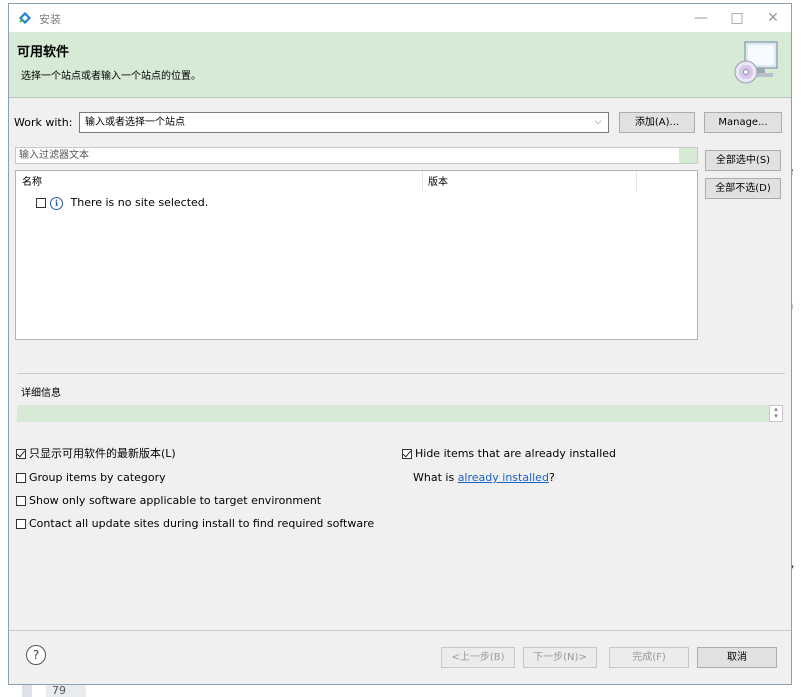 The image size is (801, 697). Describe the element at coordinates (393, 413) in the screenshot. I see `details-text-area` at that location.